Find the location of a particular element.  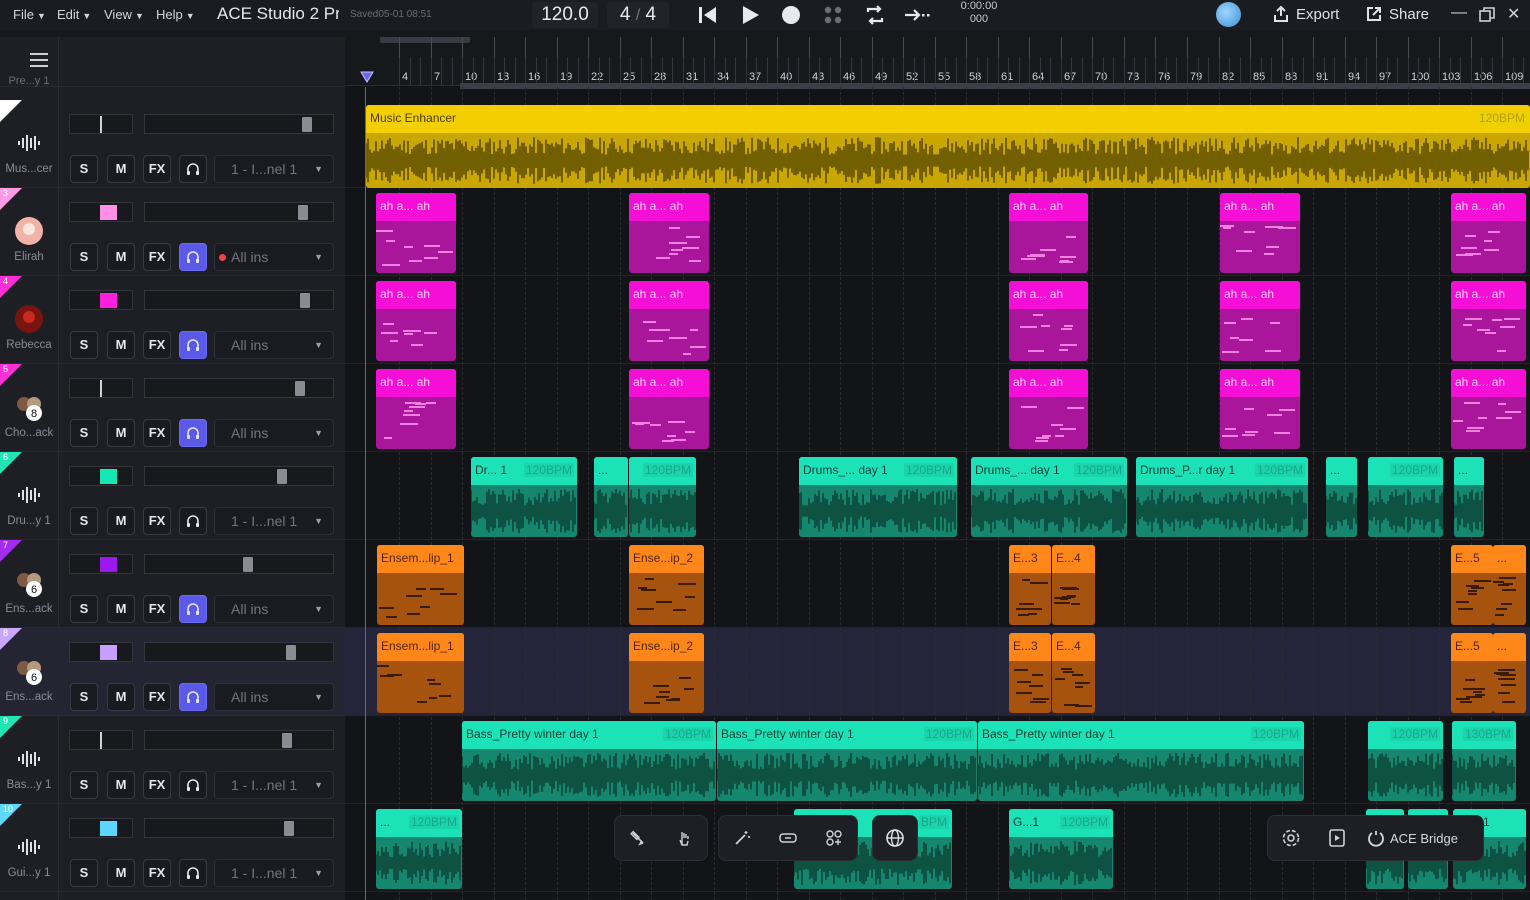

cut-icon is located at coordinates (638, 838).